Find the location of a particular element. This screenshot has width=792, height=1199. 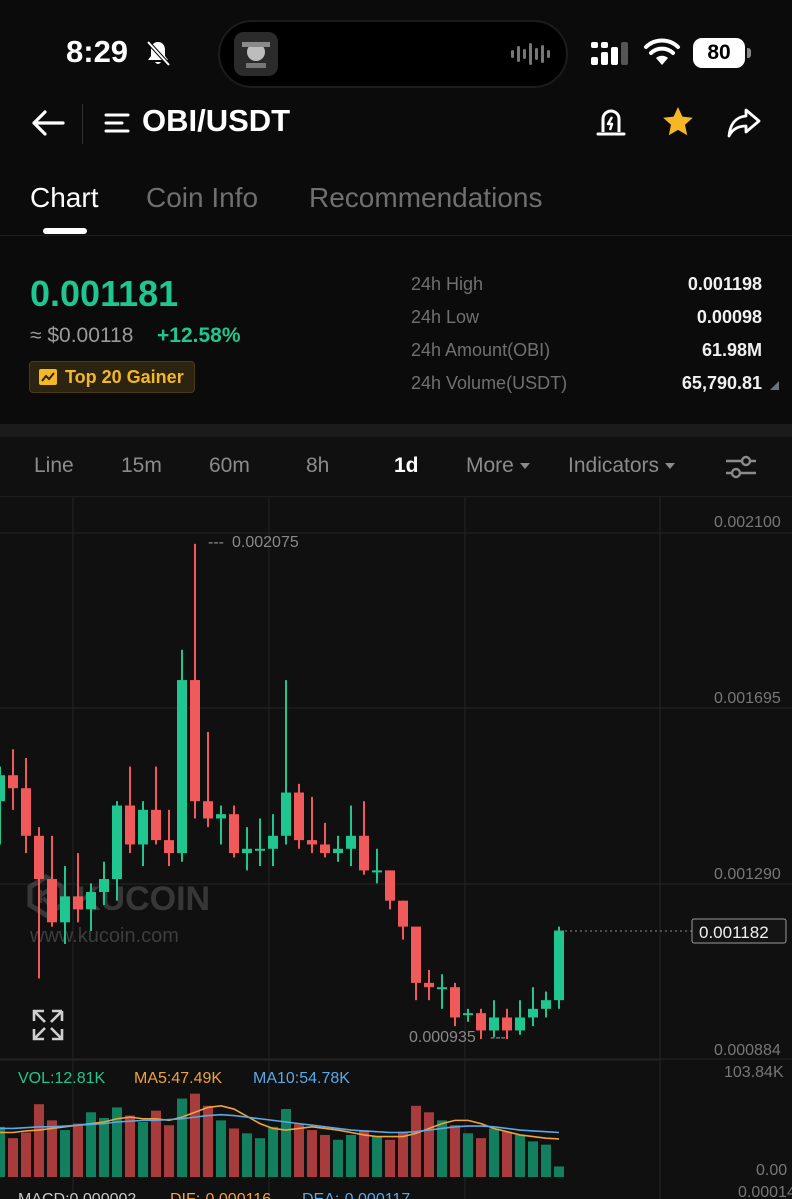

stat-value-amount: 61.98M is located at coordinates (731, 350).